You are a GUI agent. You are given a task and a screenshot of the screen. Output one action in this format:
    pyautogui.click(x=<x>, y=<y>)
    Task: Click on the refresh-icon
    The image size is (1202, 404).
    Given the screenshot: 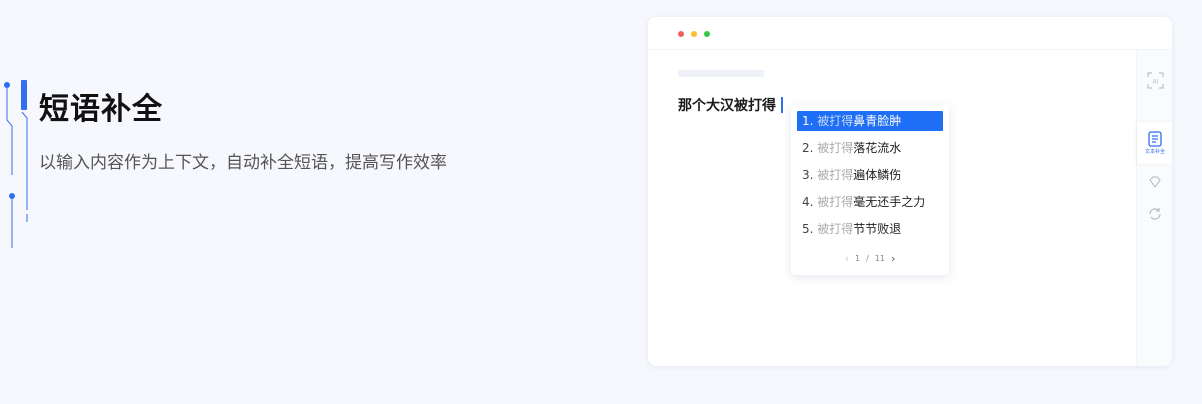 What is the action you would take?
    pyautogui.click(x=1155, y=214)
    